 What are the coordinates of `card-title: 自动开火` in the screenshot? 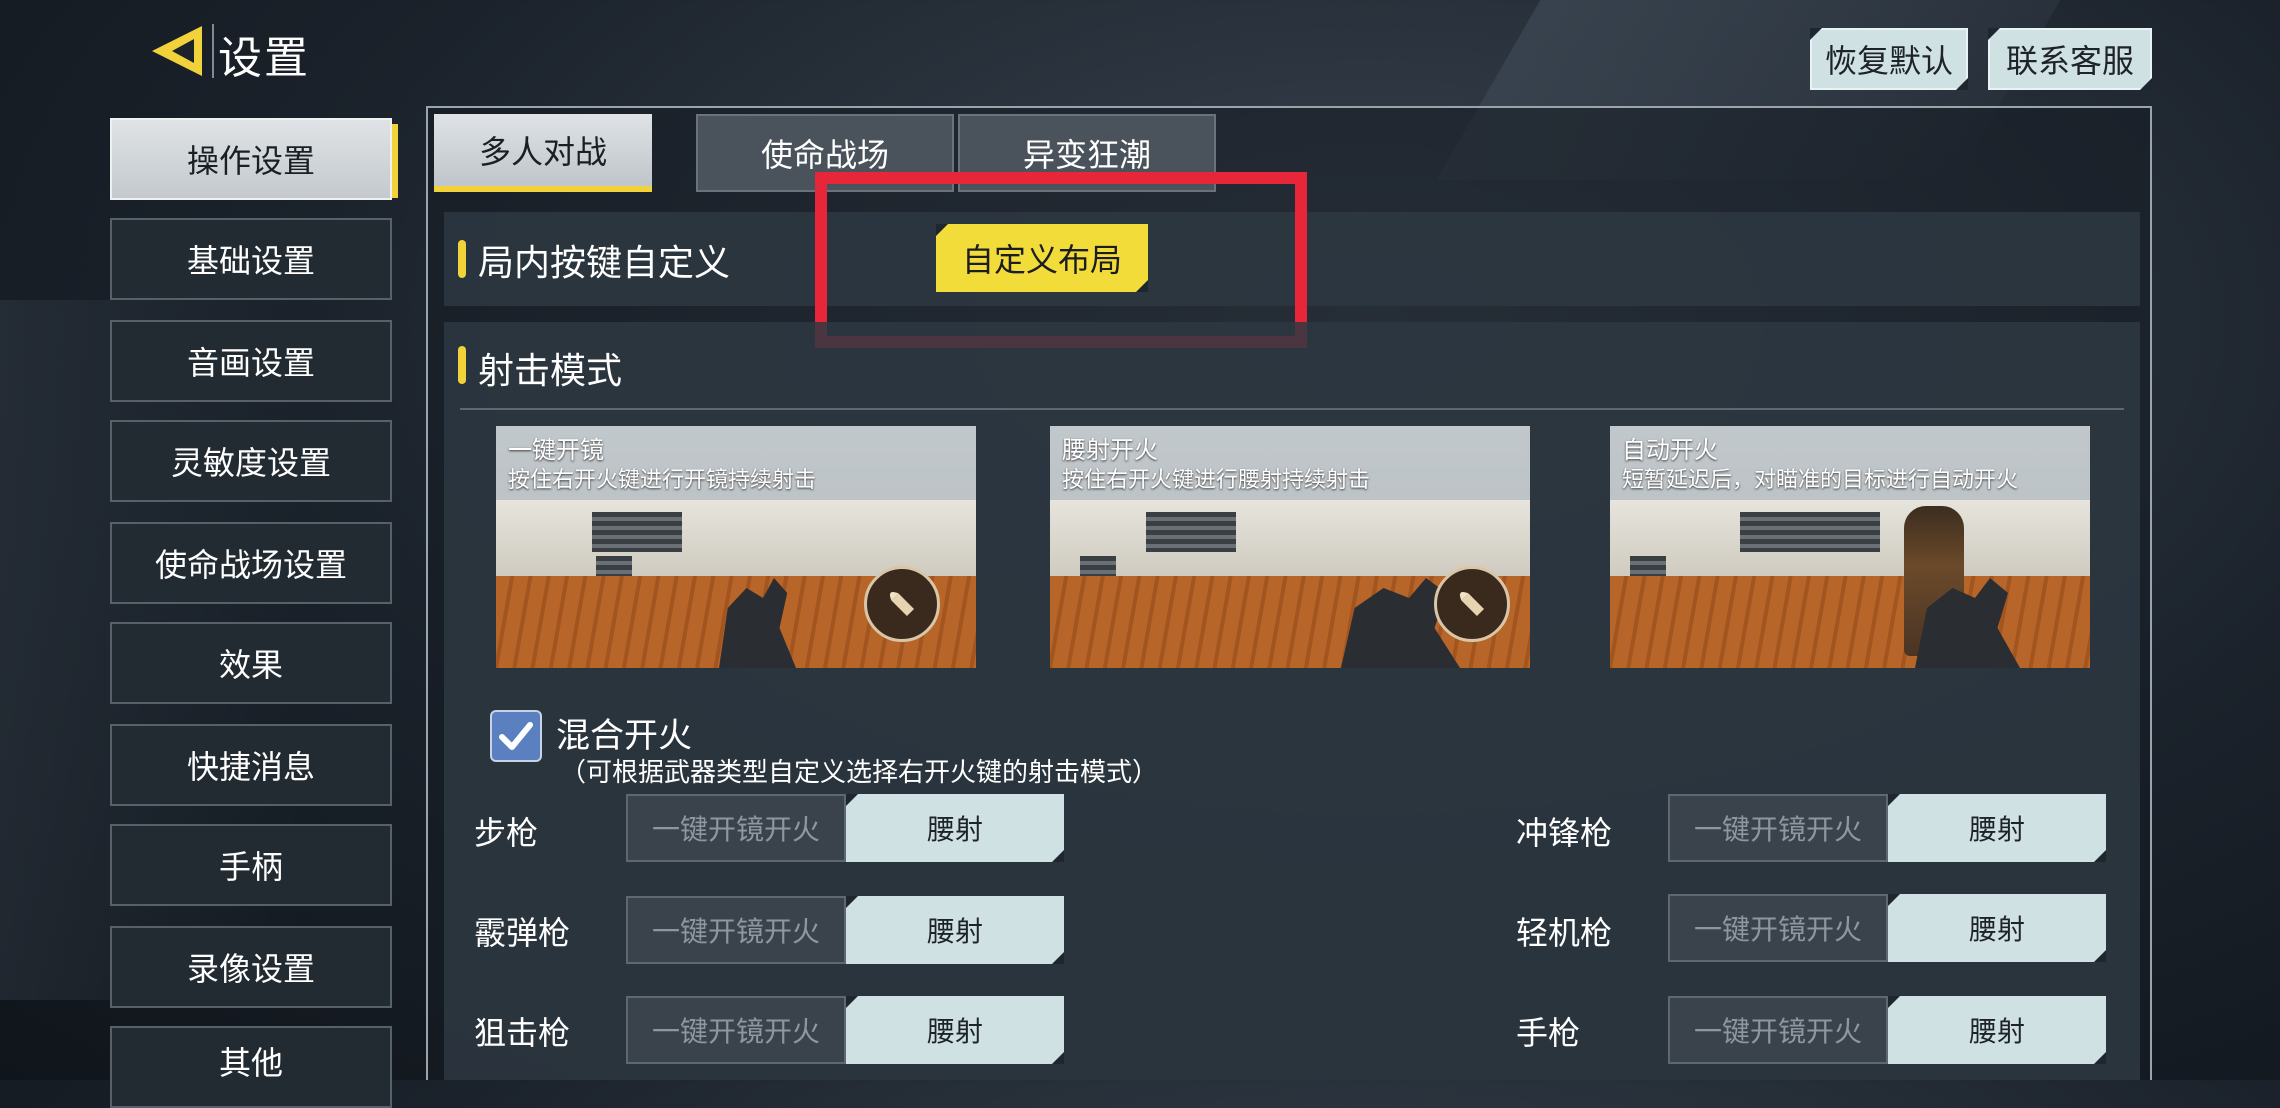 It's located at (1670, 450).